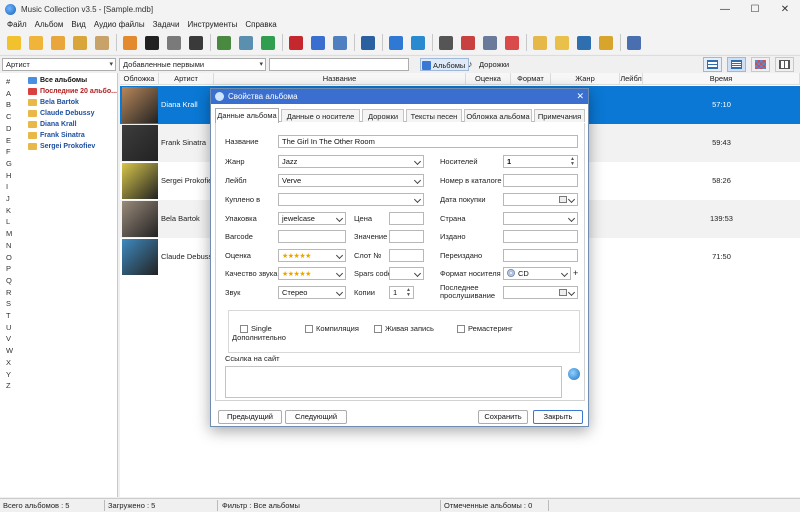  Describe the element at coordinates (339, 64) in the screenshot. I see `search-input` at that location.